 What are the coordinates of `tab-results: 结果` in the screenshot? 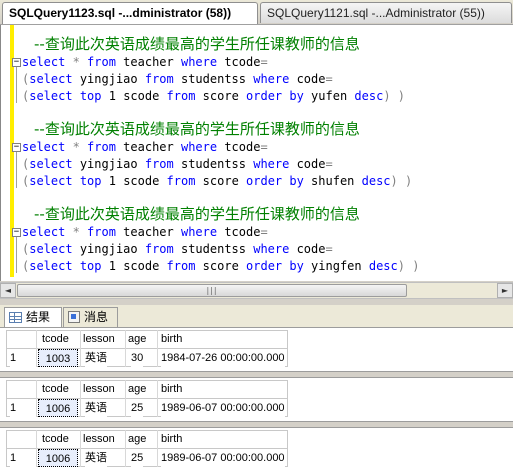 It's located at (33, 317).